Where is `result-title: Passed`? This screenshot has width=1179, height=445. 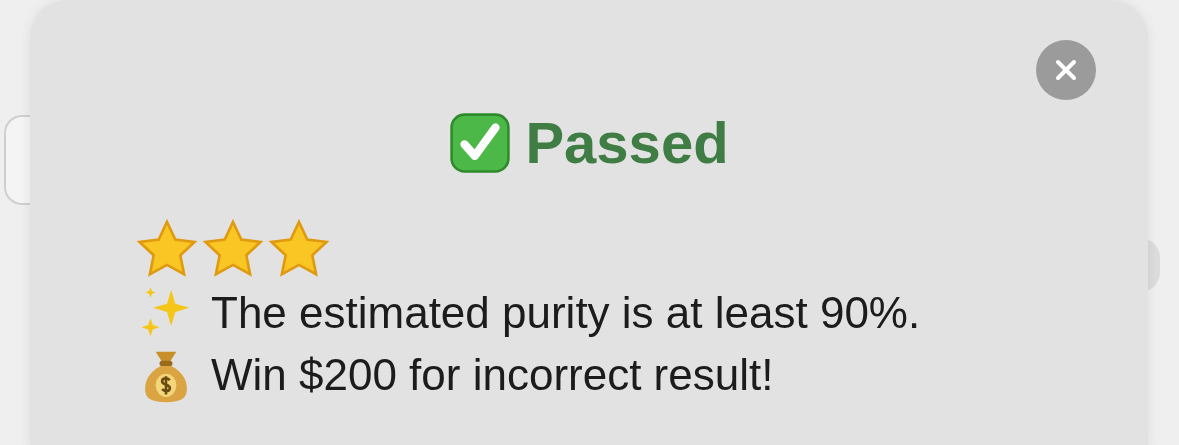 result-title: Passed is located at coordinates (627, 143).